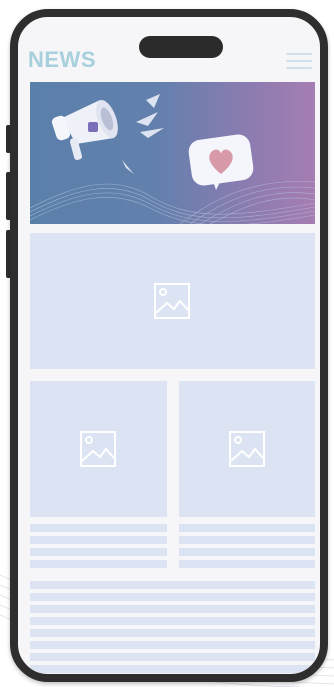 Image resolution: width=334 pixels, height=687 pixels. Describe the element at coordinates (62, 59) in the screenshot. I see `news-logo: NEWS` at that location.